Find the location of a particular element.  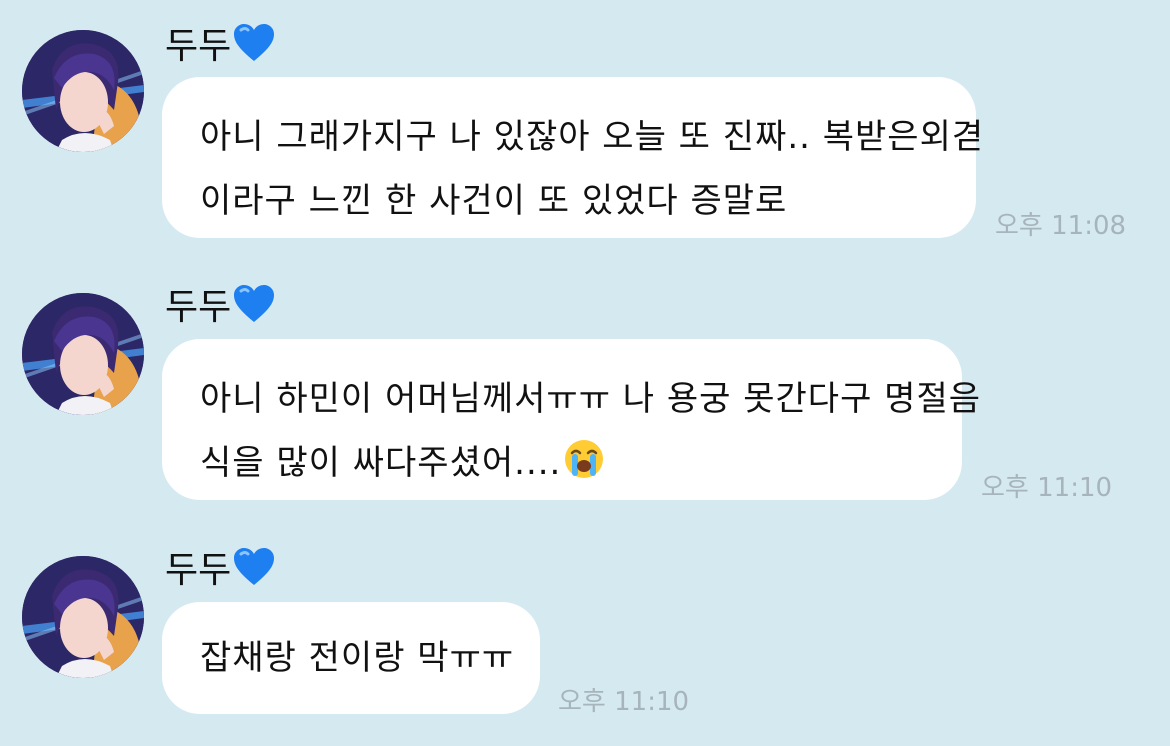

timestamp: 오후 11:08 is located at coordinates (1061, 226).